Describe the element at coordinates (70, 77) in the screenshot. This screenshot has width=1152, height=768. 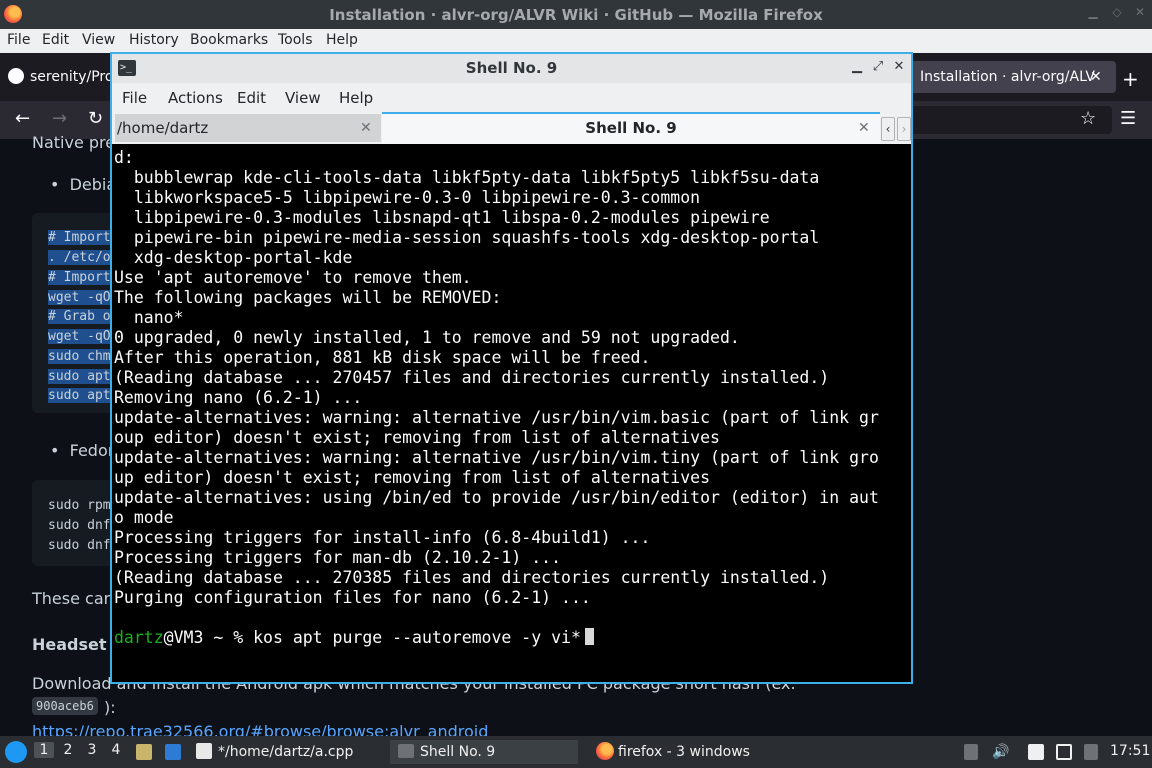
I see `tab-label: serenity/Pro` at that location.